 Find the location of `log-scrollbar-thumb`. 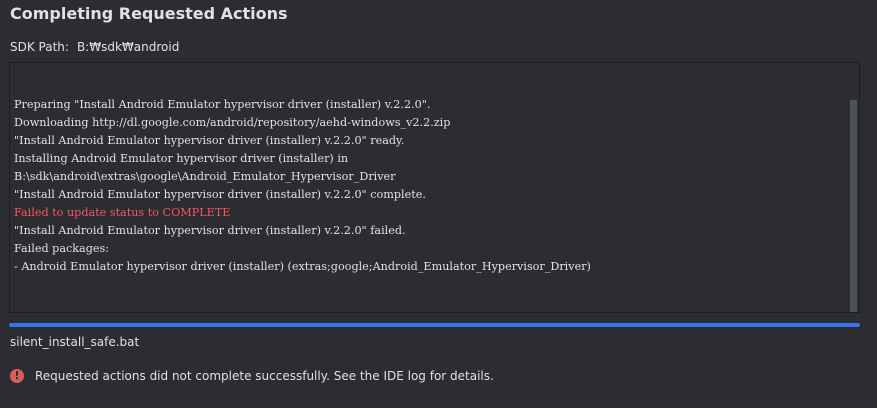

log-scrollbar-thumb is located at coordinates (853, 206).